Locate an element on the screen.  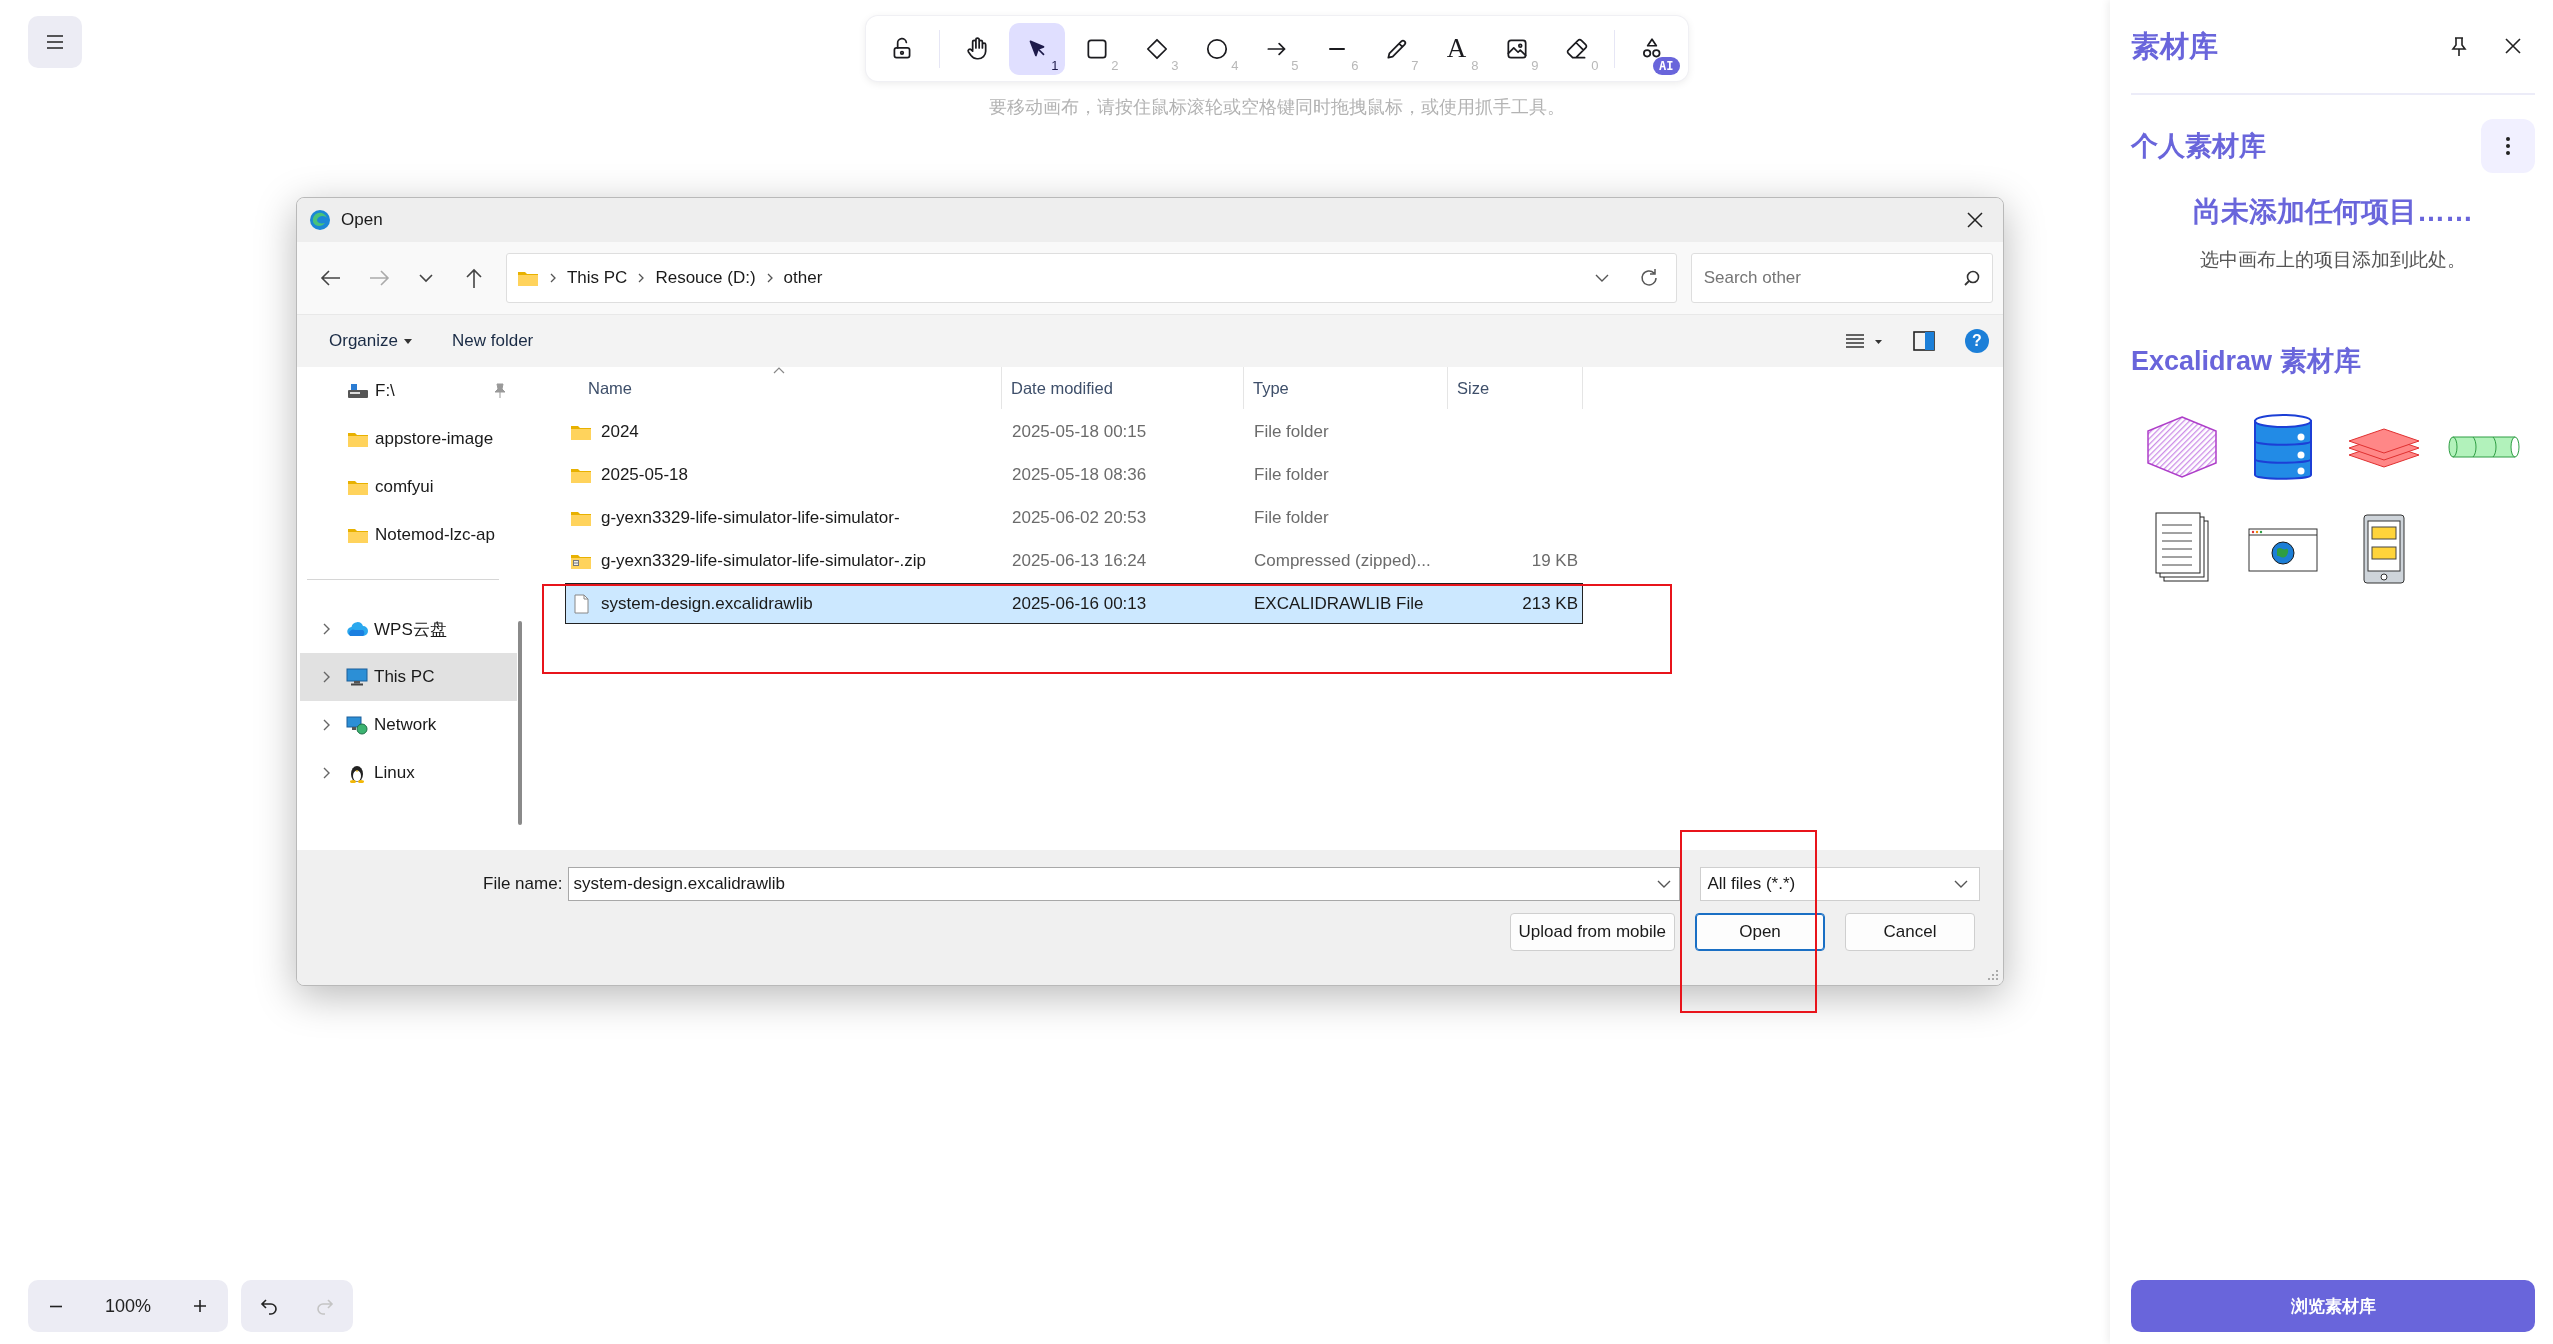
menu-icon is located at coordinates (55, 42).